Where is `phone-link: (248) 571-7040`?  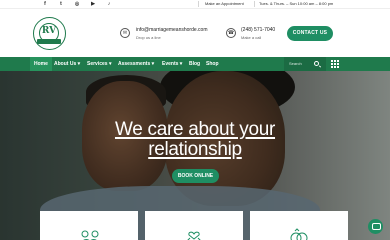
phone-link: (248) 571-7040 is located at coordinates (258, 30).